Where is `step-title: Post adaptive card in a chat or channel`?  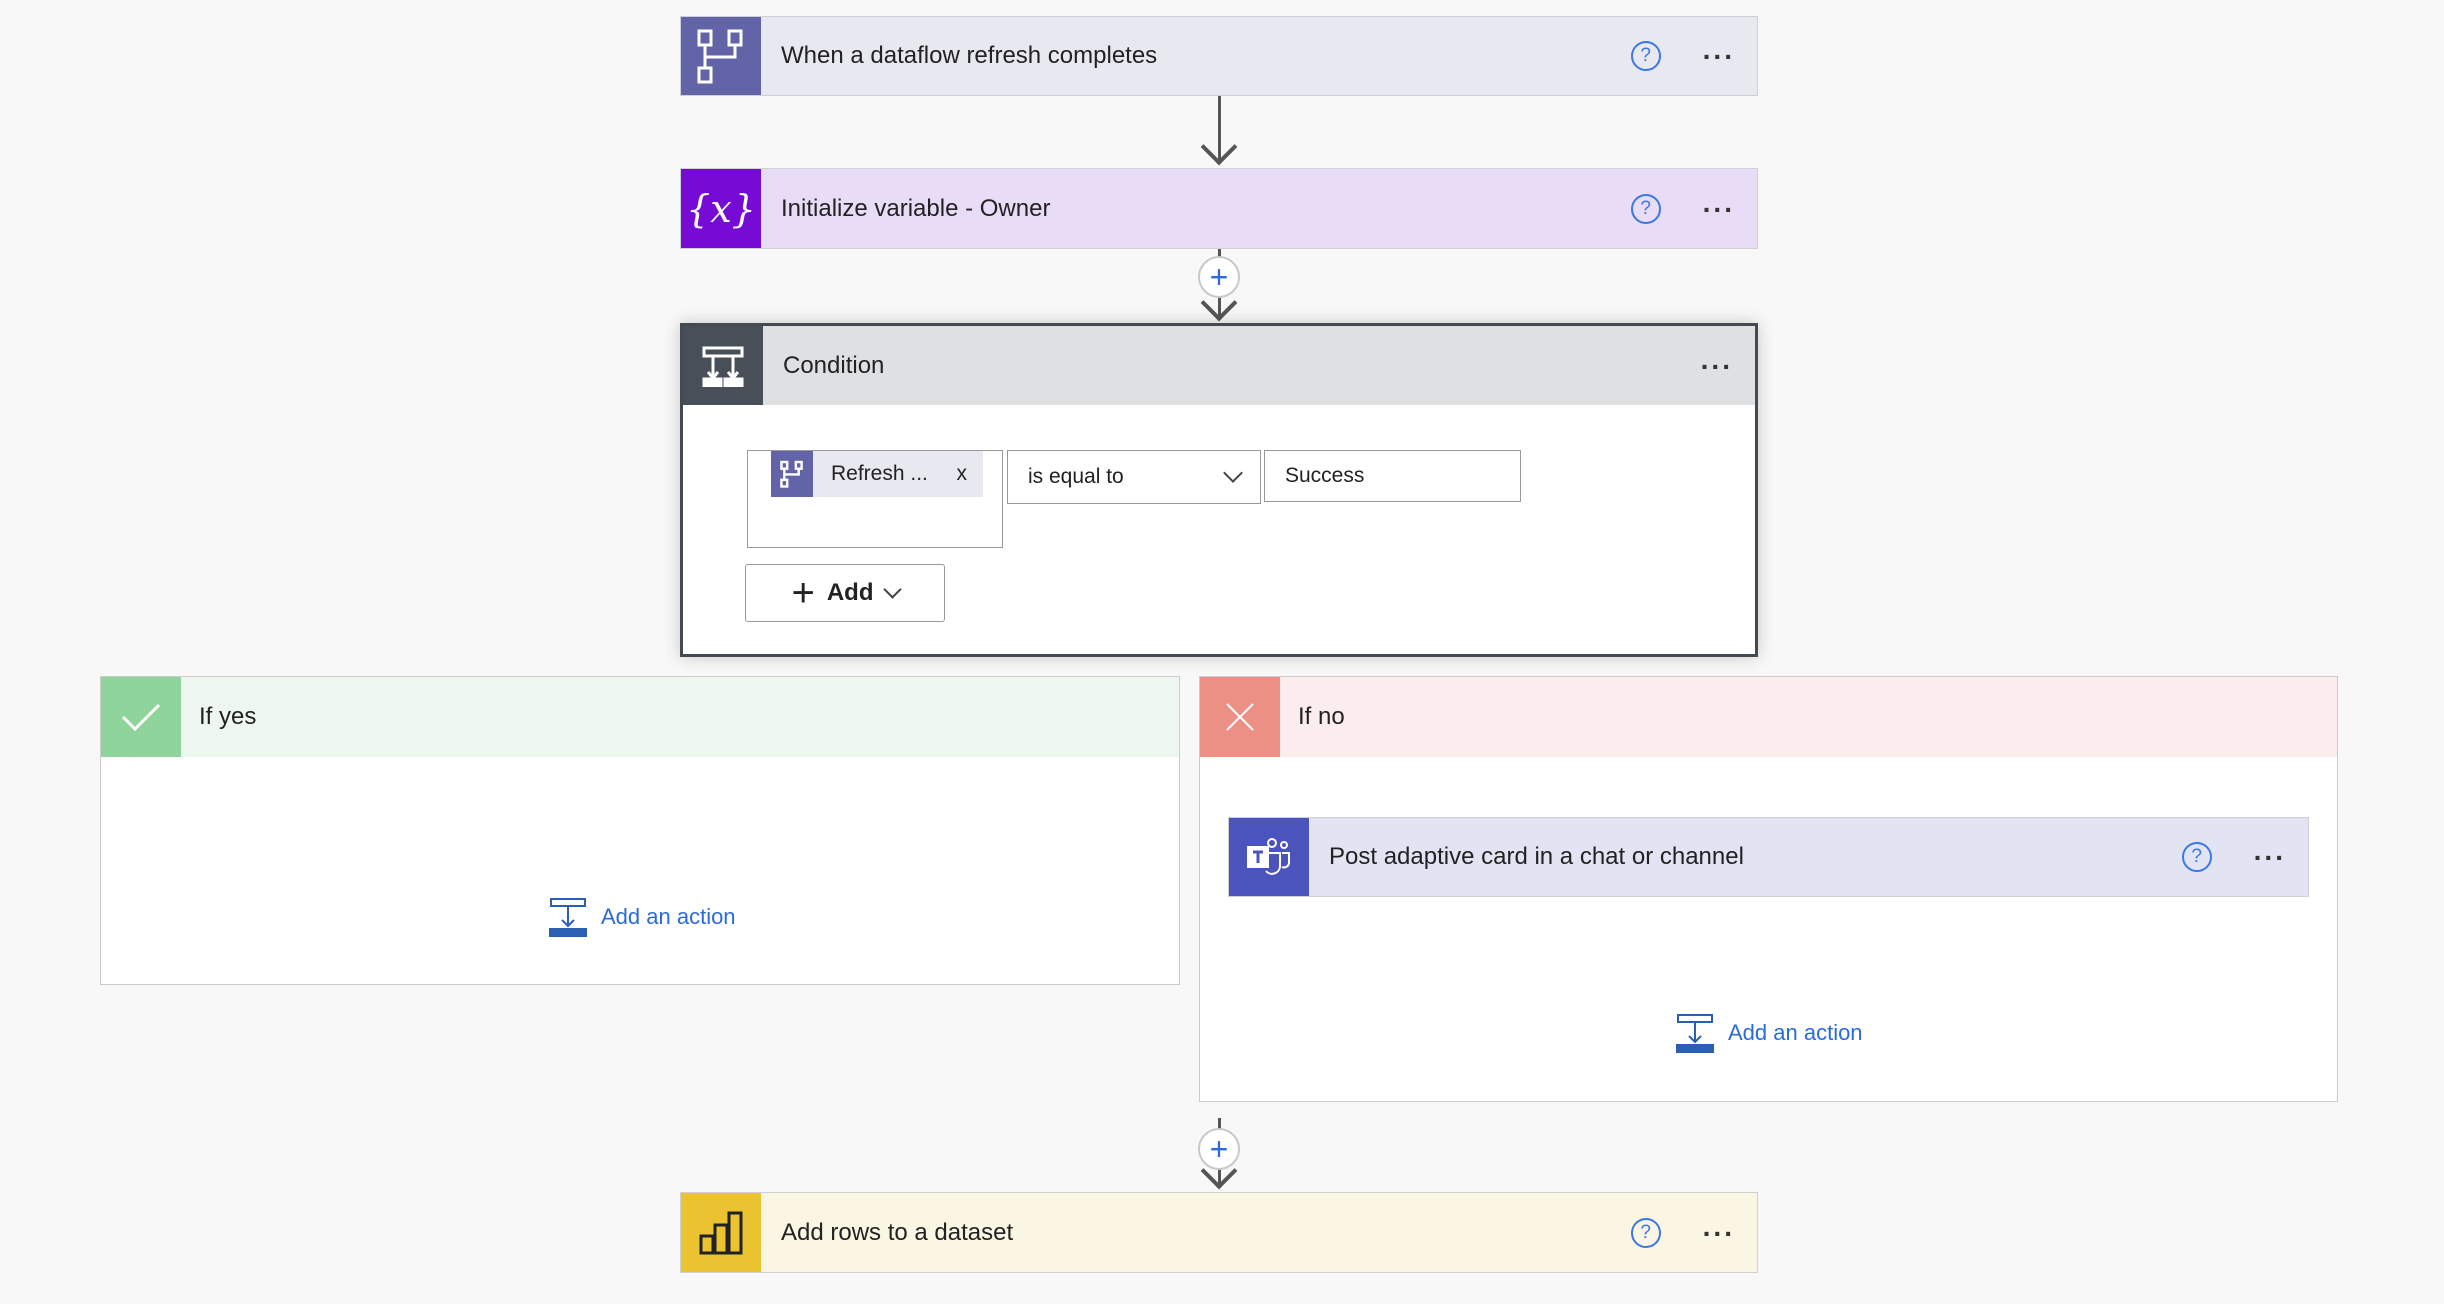 step-title: Post adaptive card in a chat or channel is located at coordinates (1536, 856).